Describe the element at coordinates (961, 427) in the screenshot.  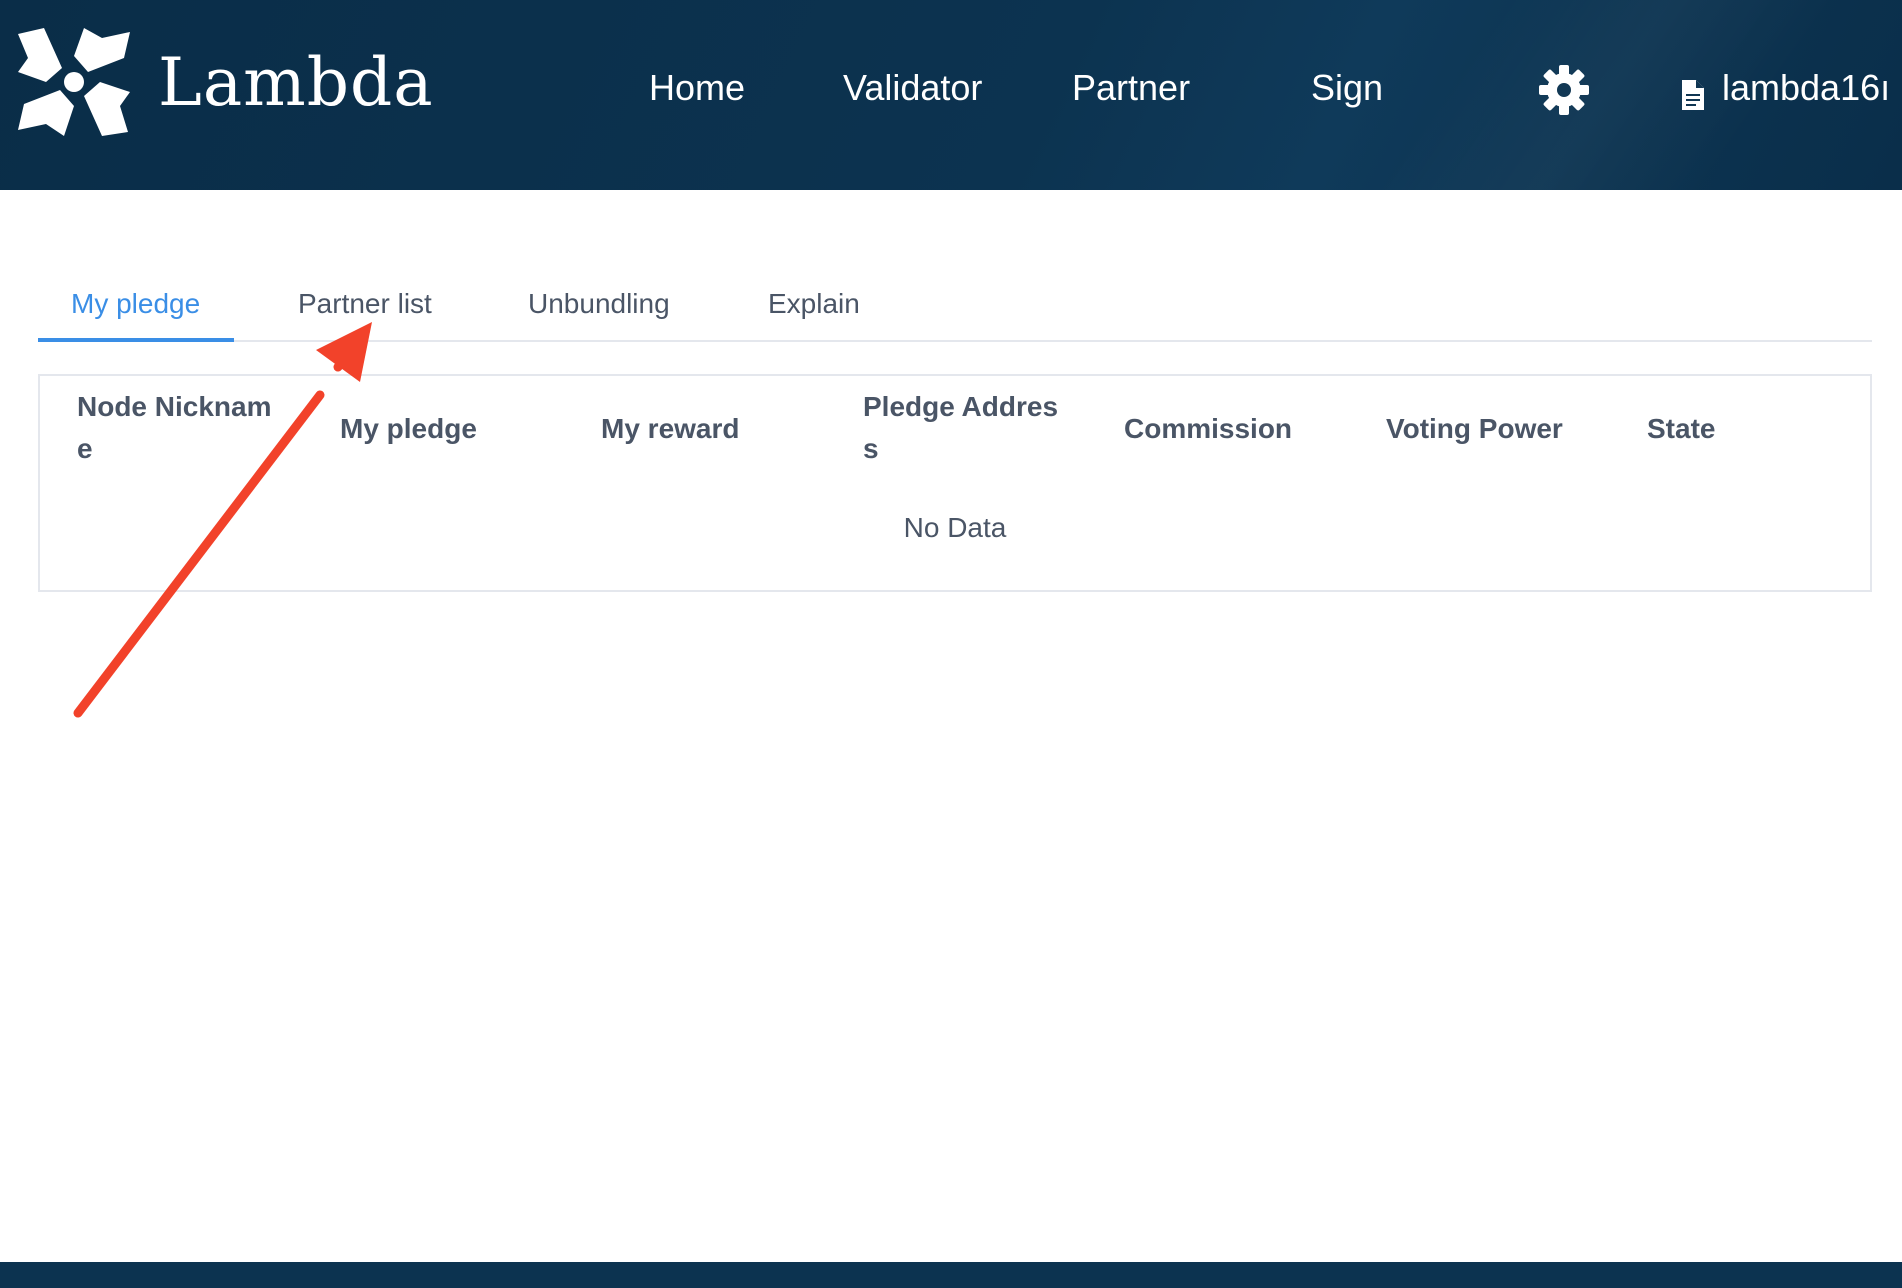
I see `column-header-pledge-address: Pledge Address` at that location.